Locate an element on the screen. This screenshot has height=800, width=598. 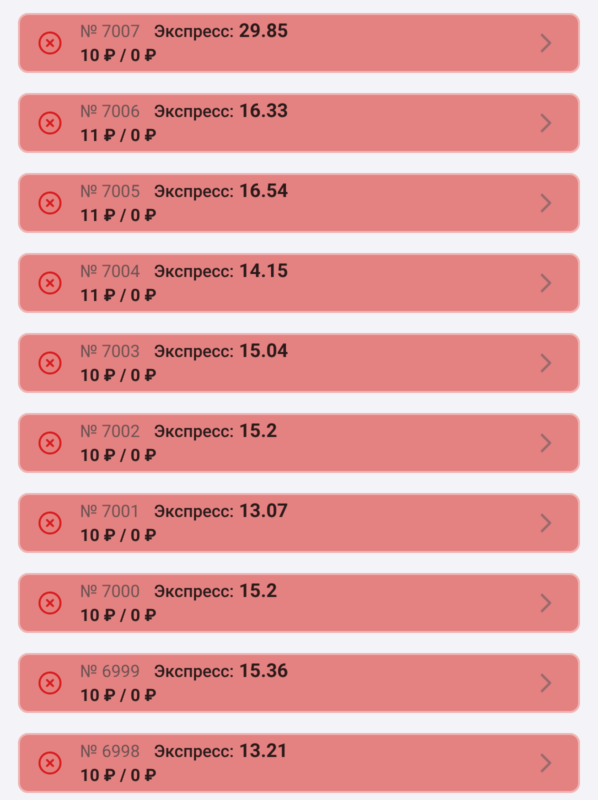
coefficient: 13.07 is located at coordinates (263, 510).